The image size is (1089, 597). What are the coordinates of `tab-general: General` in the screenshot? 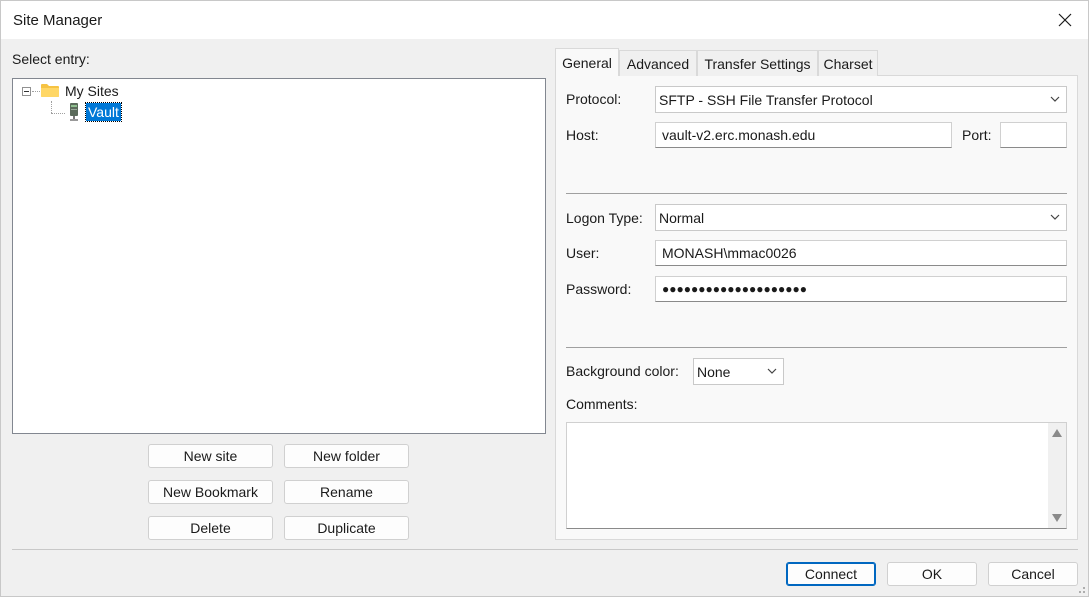 It's located at (587, 62).